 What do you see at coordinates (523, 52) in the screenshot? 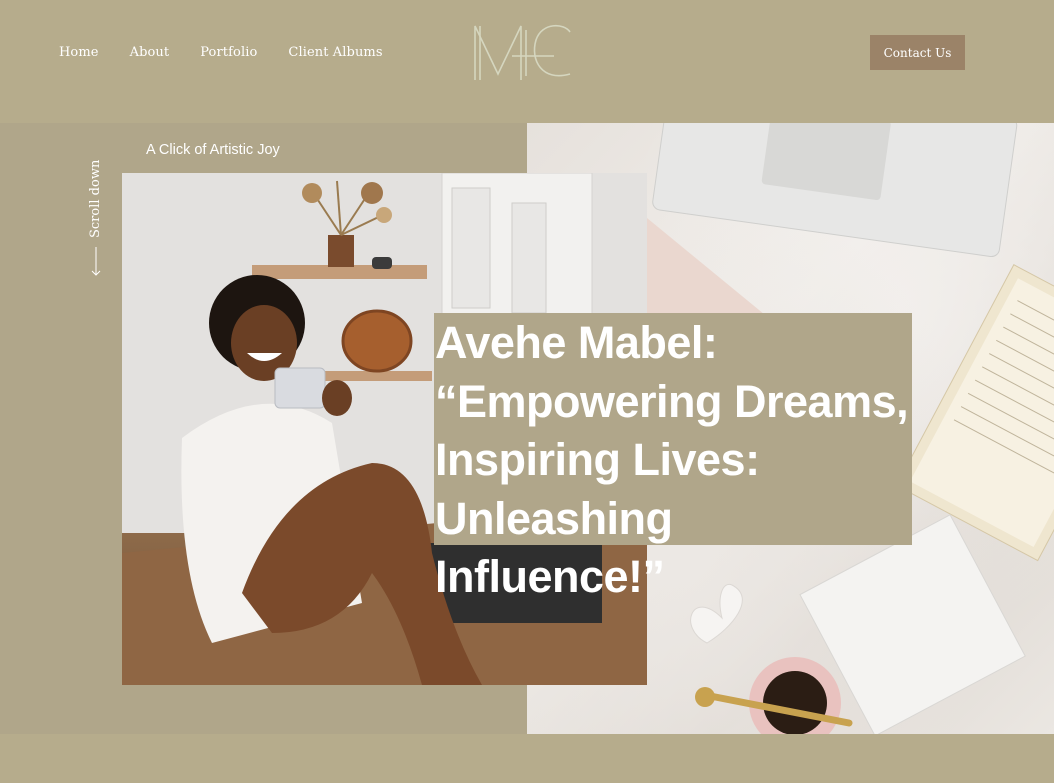
I see `brand-logo` at bounding box center [523, 52].